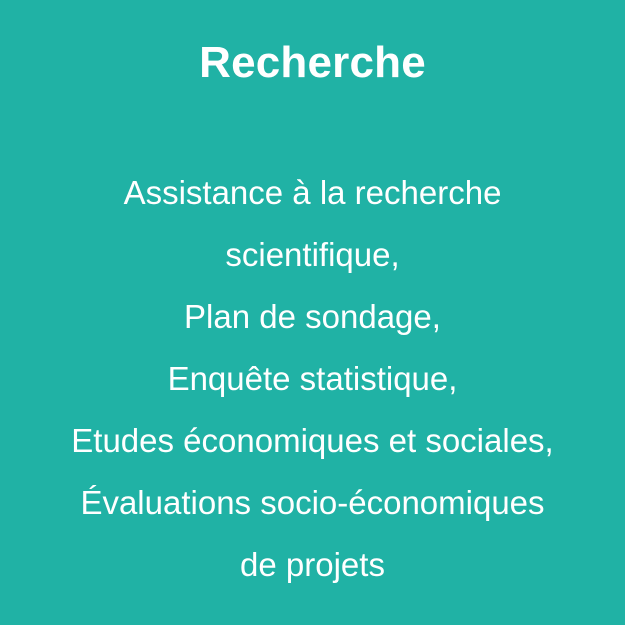 Image resolution: width=625 pixels, height=625 pixels. What do you see at coordinates (312, 192) in the screenshot?
I see `description-line: Assistance à la recherche` at bounding box center [312, 192].